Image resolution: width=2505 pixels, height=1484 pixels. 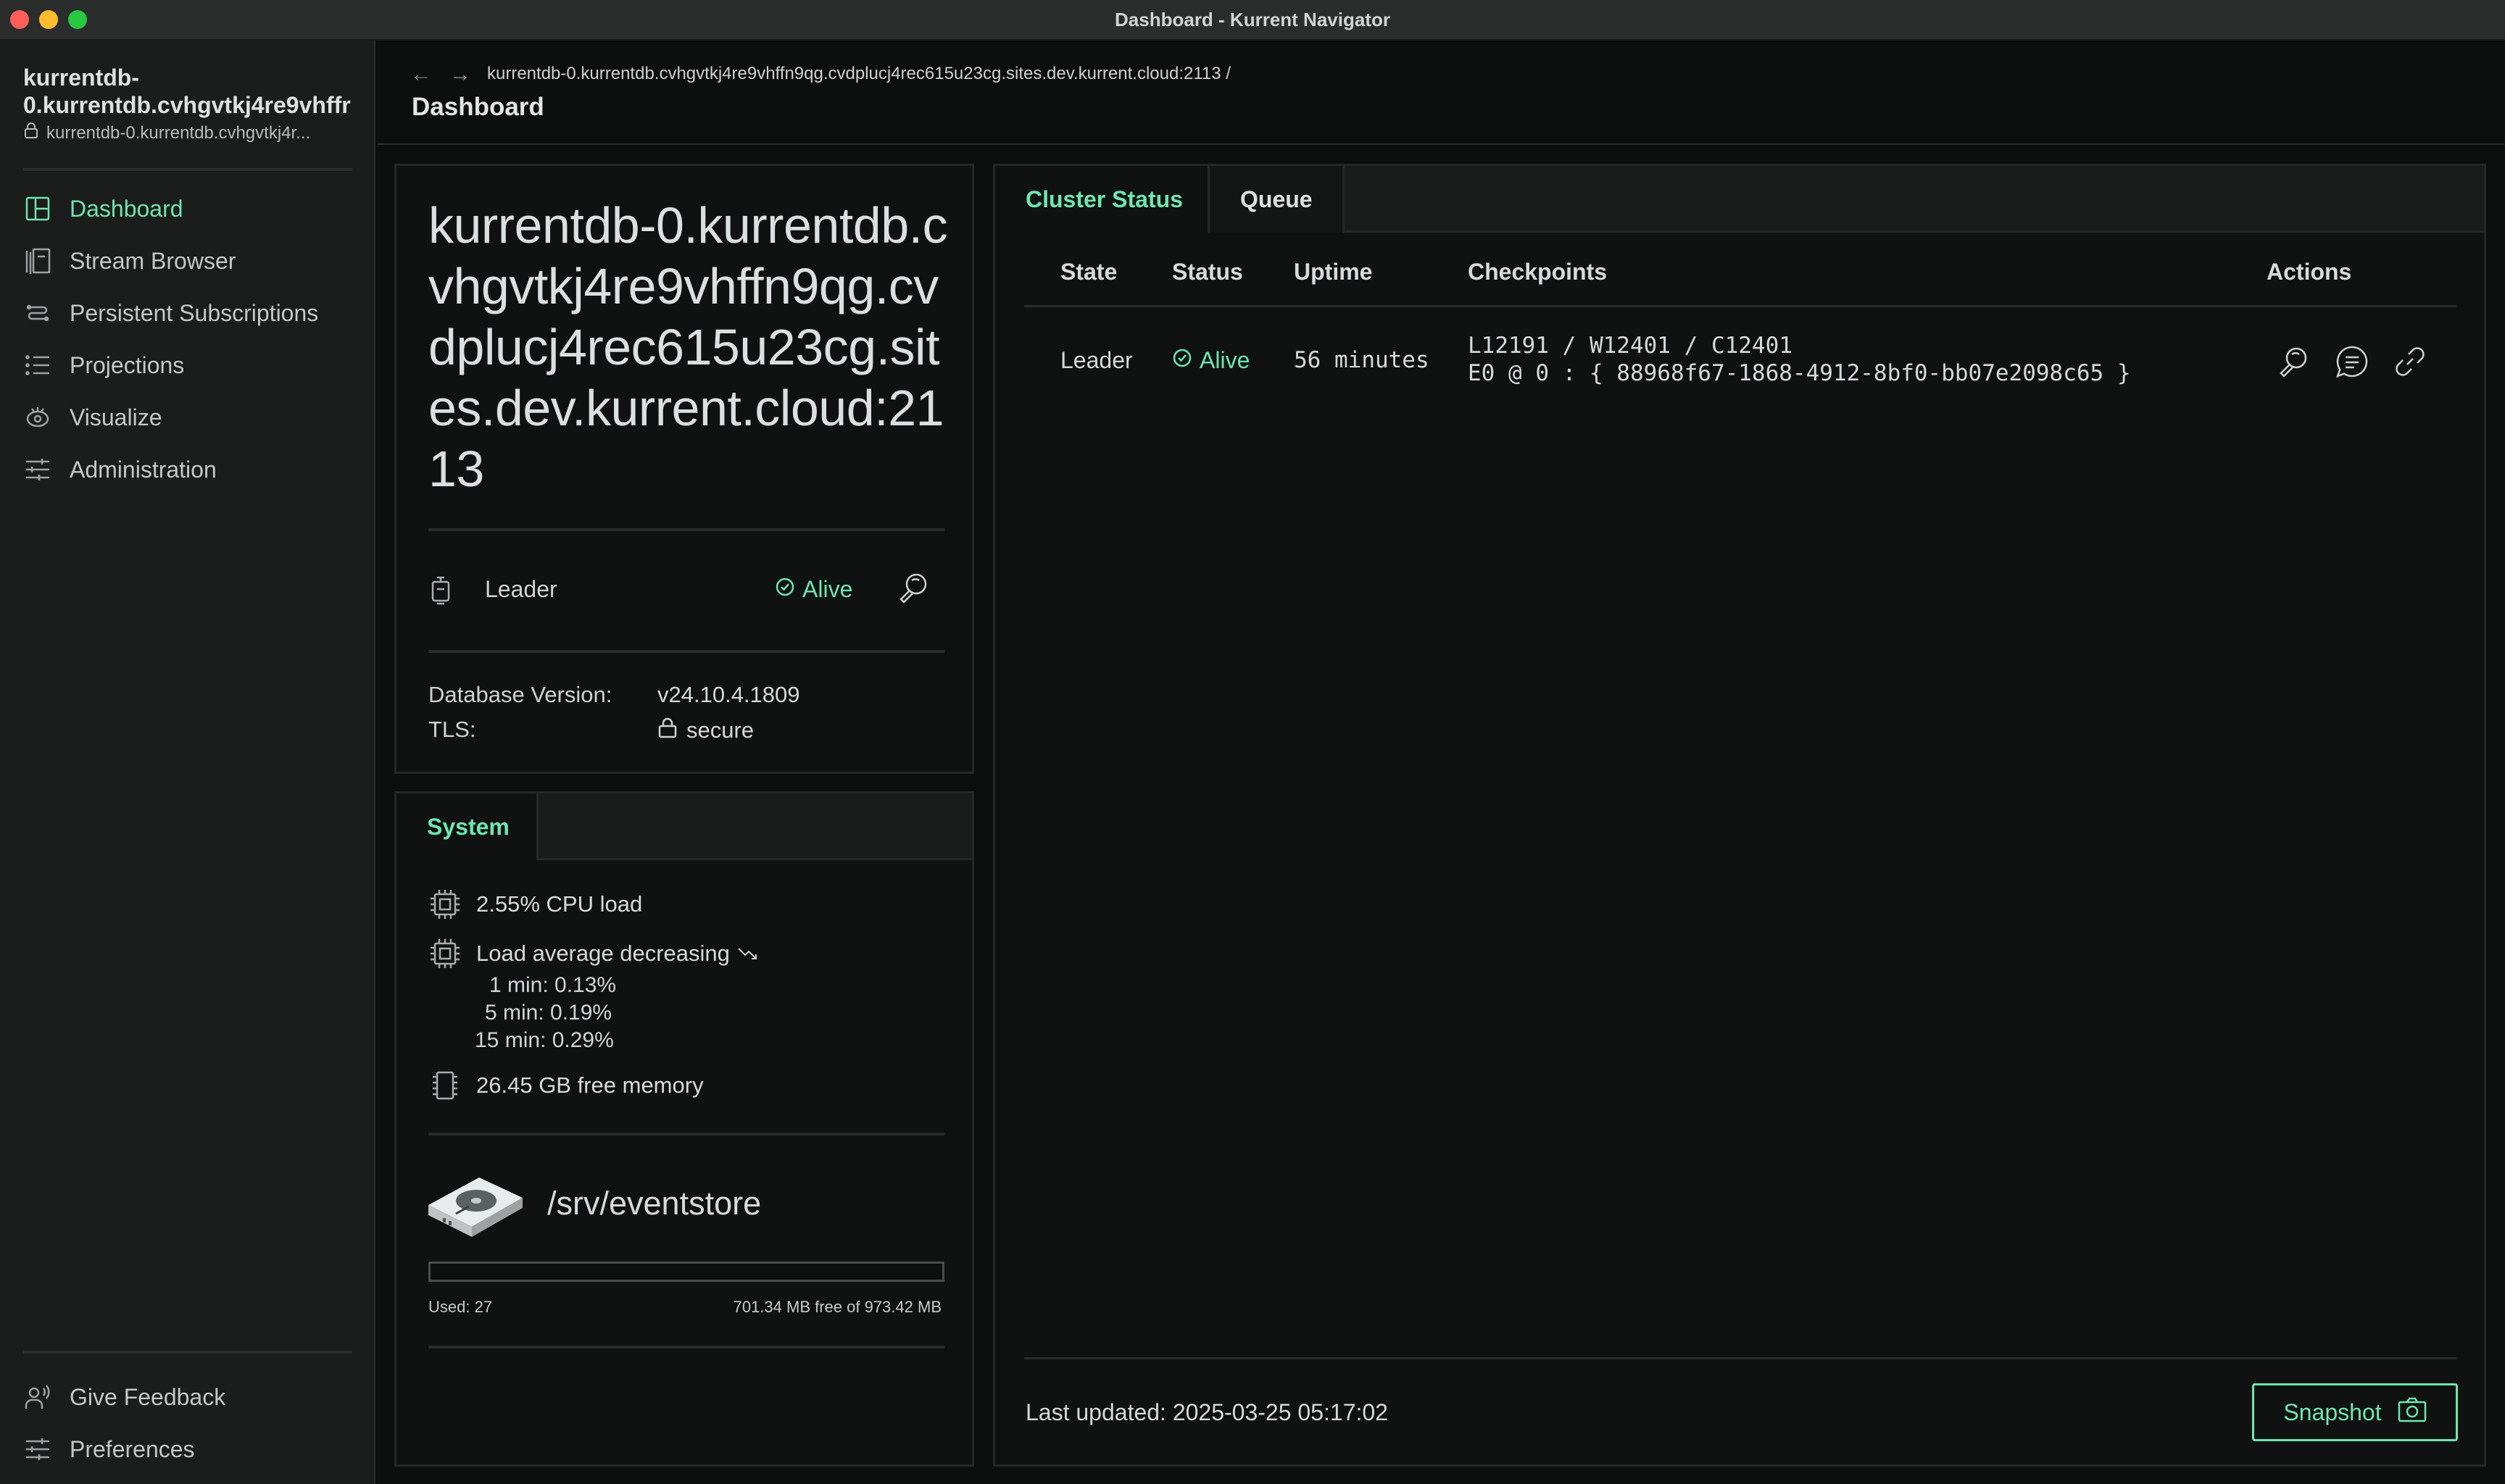 What do you see at coordinates (1225, 360) in the screenshot?
I see `row-status-text: Alive` at bounding box center [1225, 360].